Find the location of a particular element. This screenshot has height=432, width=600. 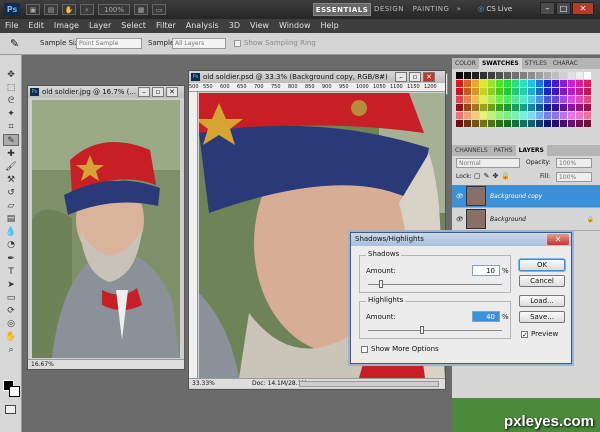

workspace-essentials: ESSENTIALS is located at coordinates (342, 9).